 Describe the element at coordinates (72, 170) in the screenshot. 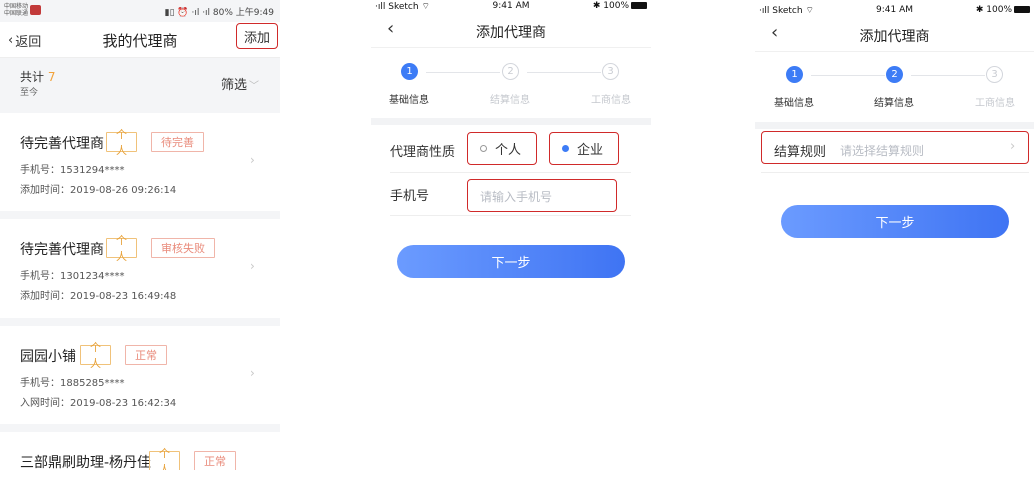

I see `agent-phone: 手机号：1531294****` at that location.